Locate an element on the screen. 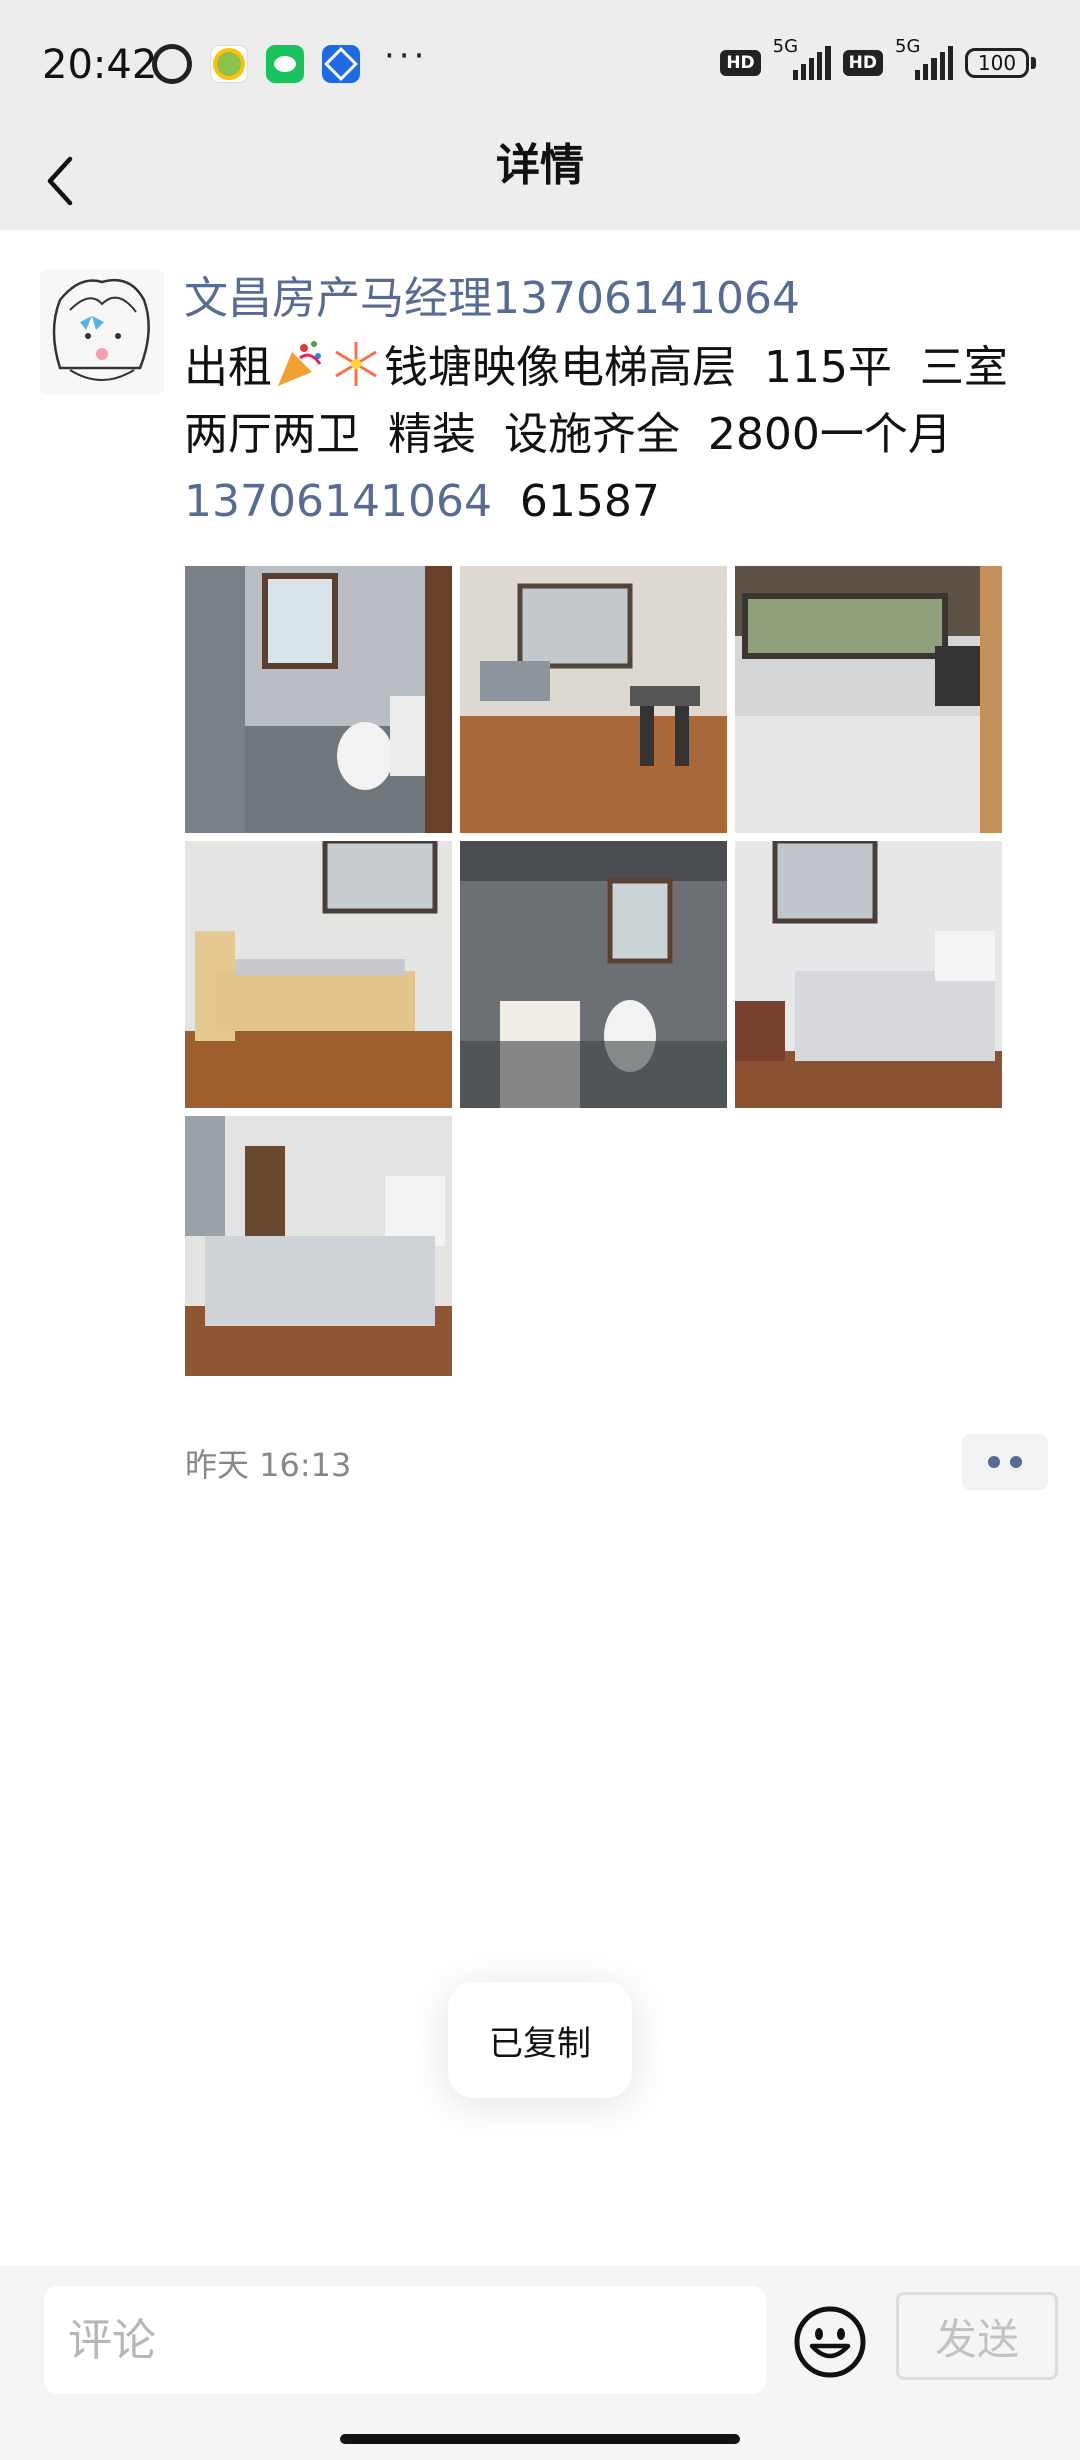  avatar is located at coordinates (102, 332).